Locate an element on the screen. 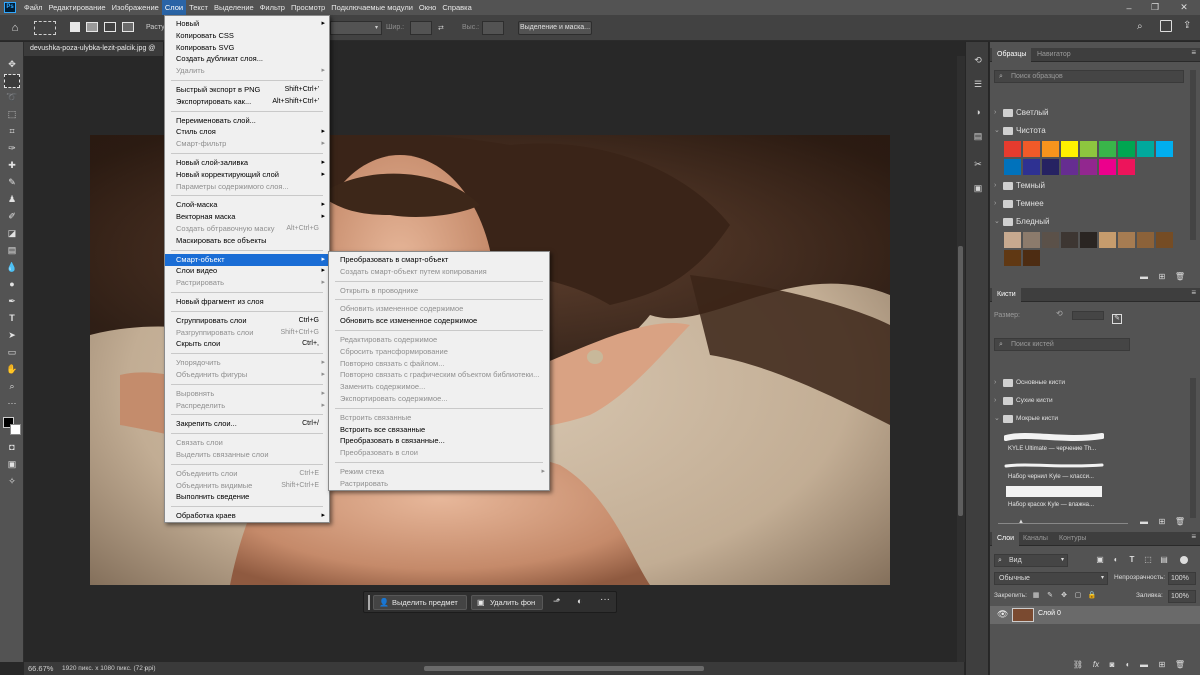 Image resolution: width=1200 pixels, height=675 pixels. clone-stamp-icon: ♟ is located at coordinates (12, 199).